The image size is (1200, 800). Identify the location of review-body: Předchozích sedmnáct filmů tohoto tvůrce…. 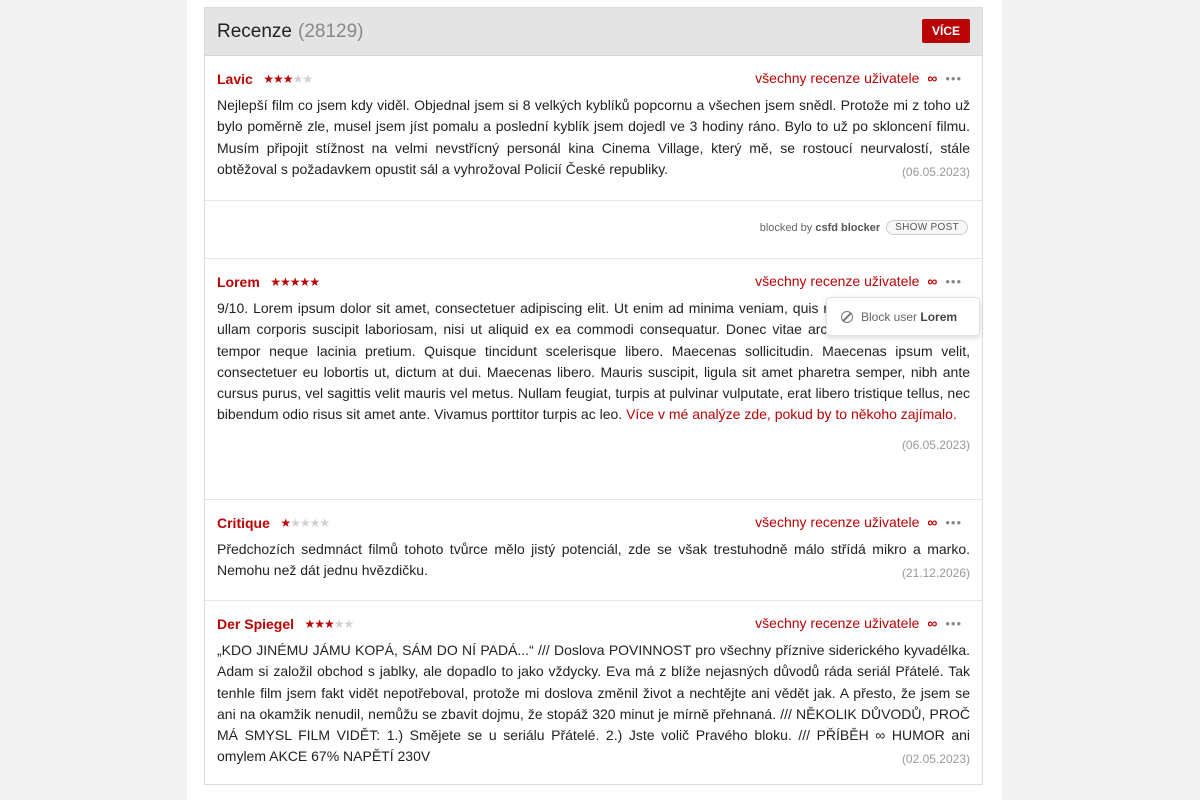
(593, 560).